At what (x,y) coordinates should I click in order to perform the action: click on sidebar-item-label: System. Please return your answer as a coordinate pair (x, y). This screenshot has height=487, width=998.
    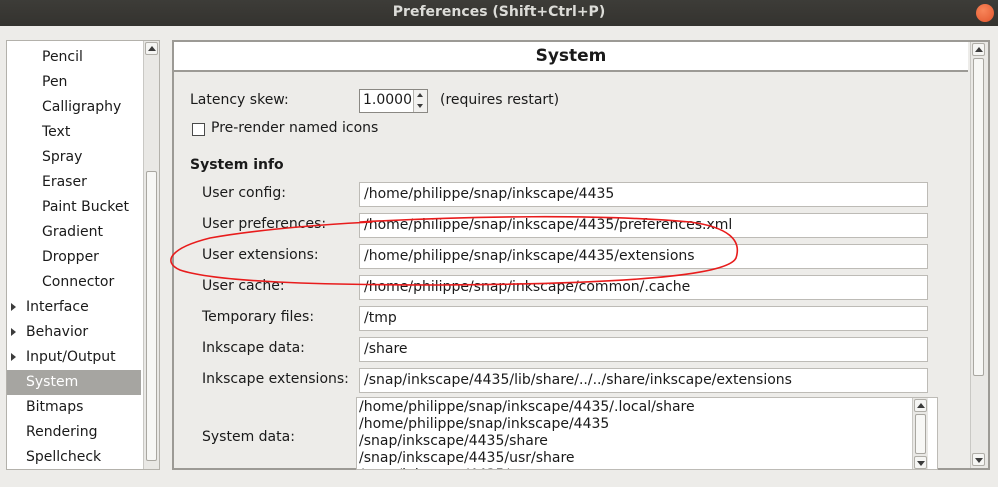
    Looking at the image, I should click on (52, 382).